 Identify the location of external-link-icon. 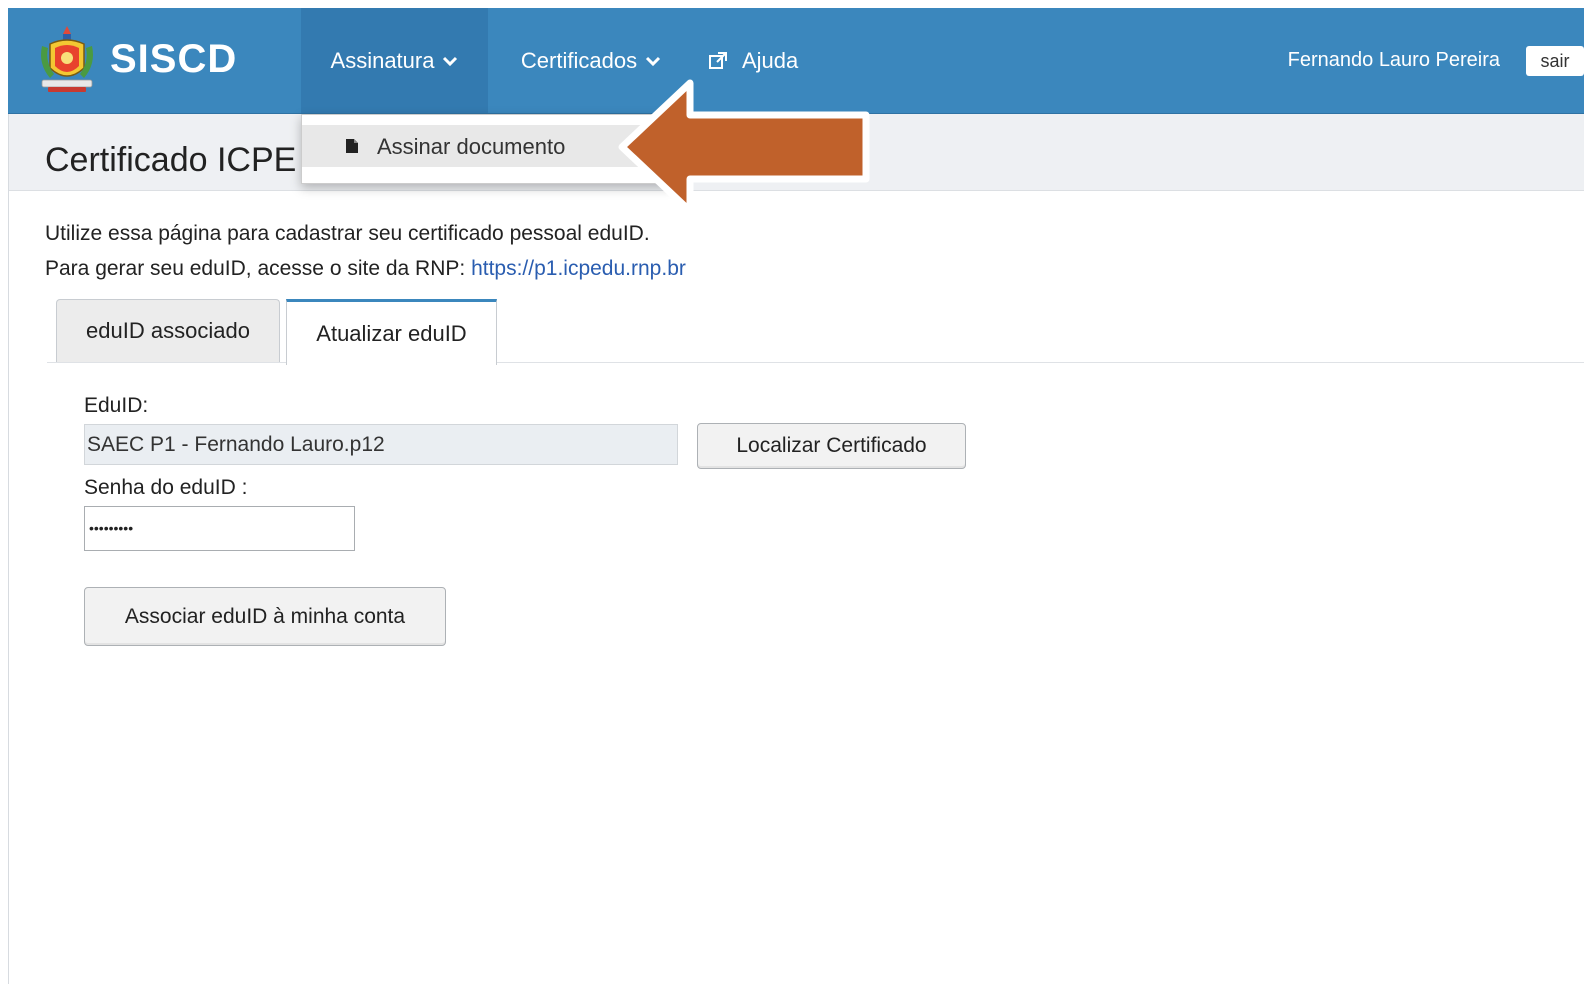
(718, 60).